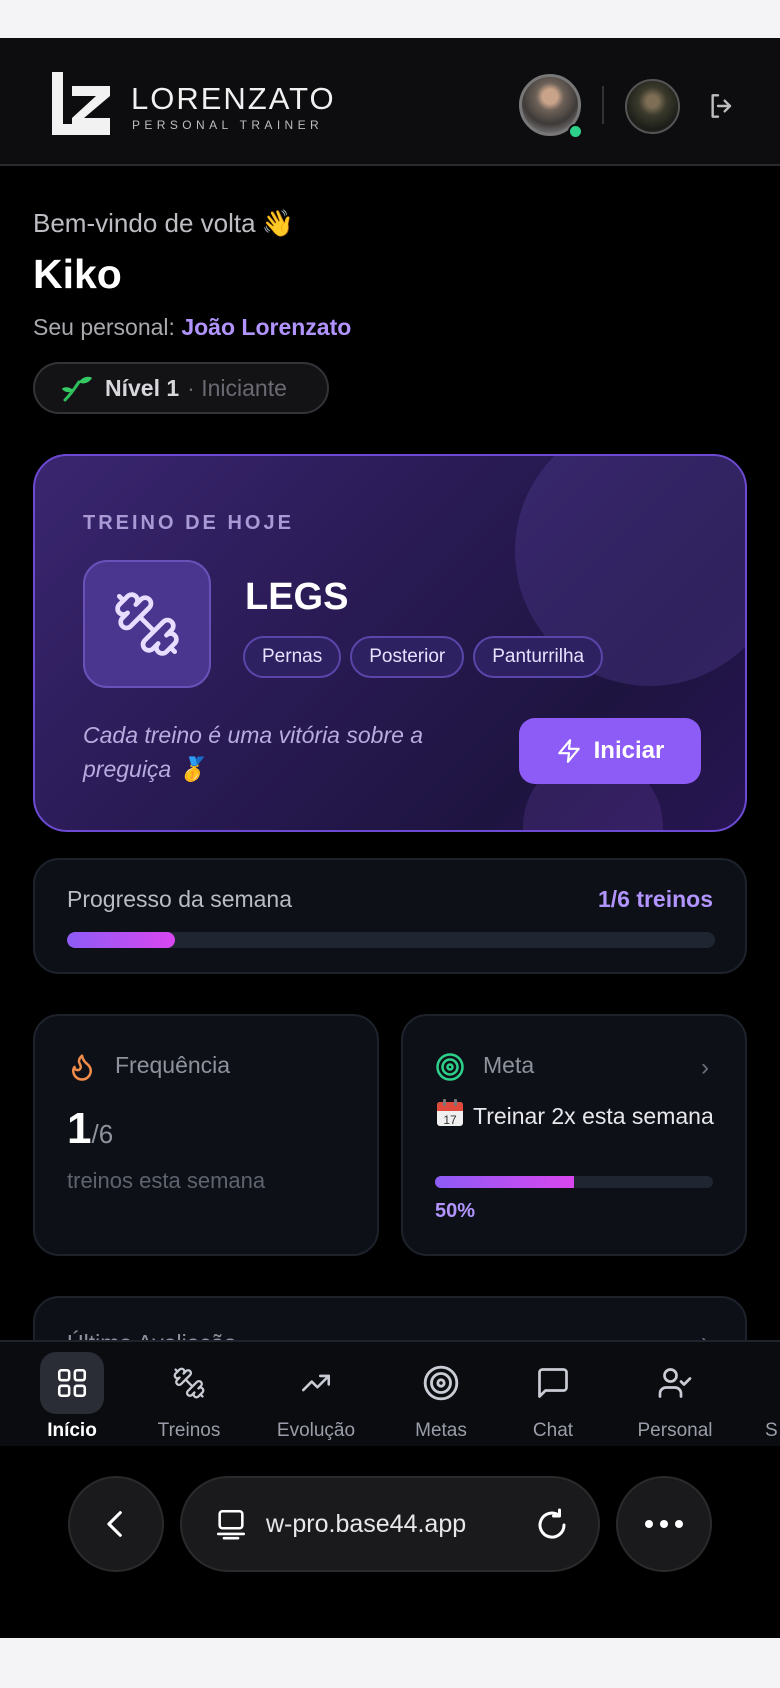 The image size is (780, 1688). I want to click on goal-text: 17 Treinar 2x esta semana, so click(580, 1114).